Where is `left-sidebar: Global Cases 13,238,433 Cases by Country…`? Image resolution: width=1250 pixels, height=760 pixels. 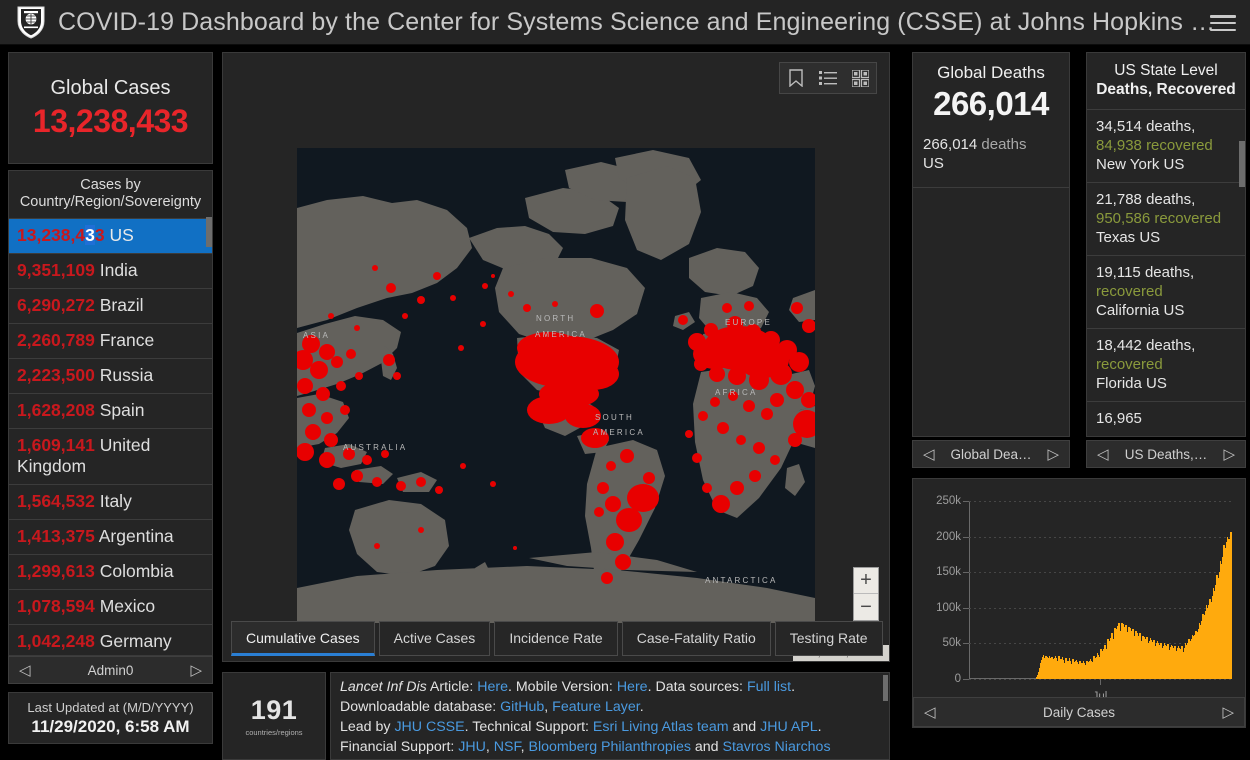
left-sidebar: Global Cases 13,238,433 Cases by Country… is located at coordinates (110, 398).